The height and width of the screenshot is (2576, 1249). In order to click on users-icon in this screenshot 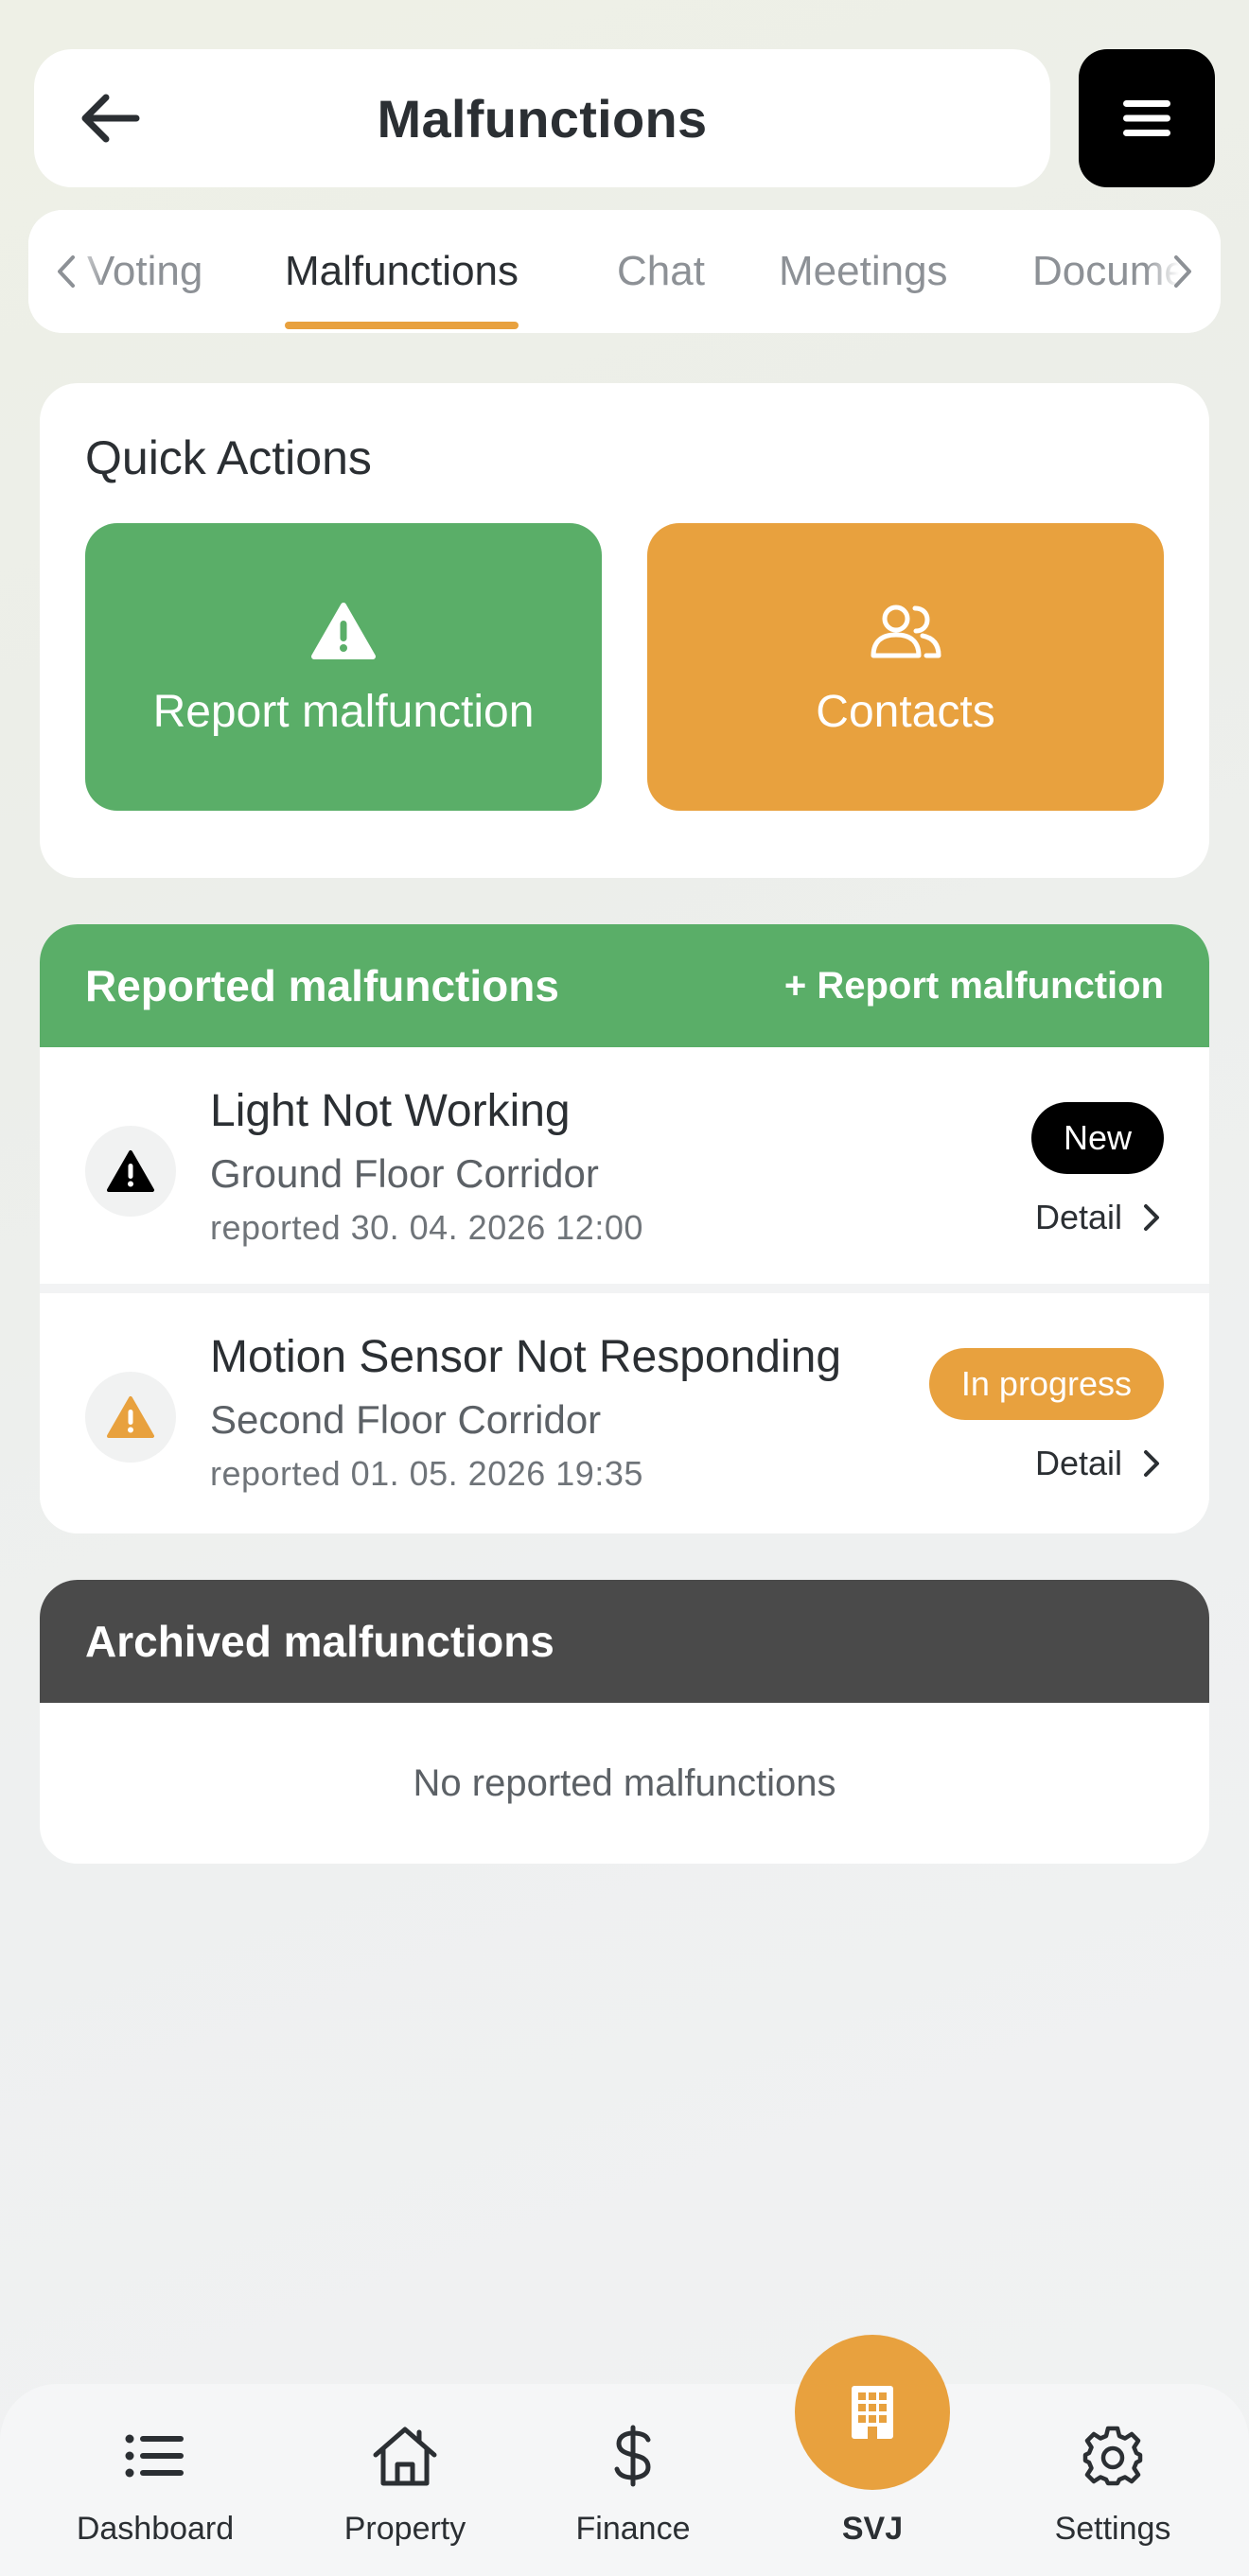, I will do `click(906, 631)`.